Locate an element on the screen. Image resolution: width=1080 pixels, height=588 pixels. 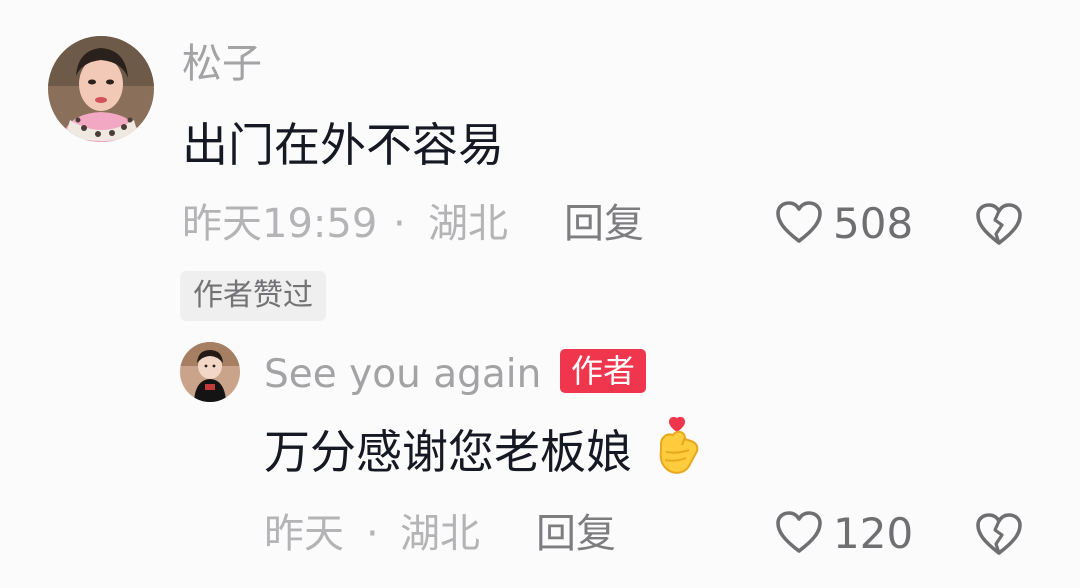
avatar is located at coordinates (101, 89).